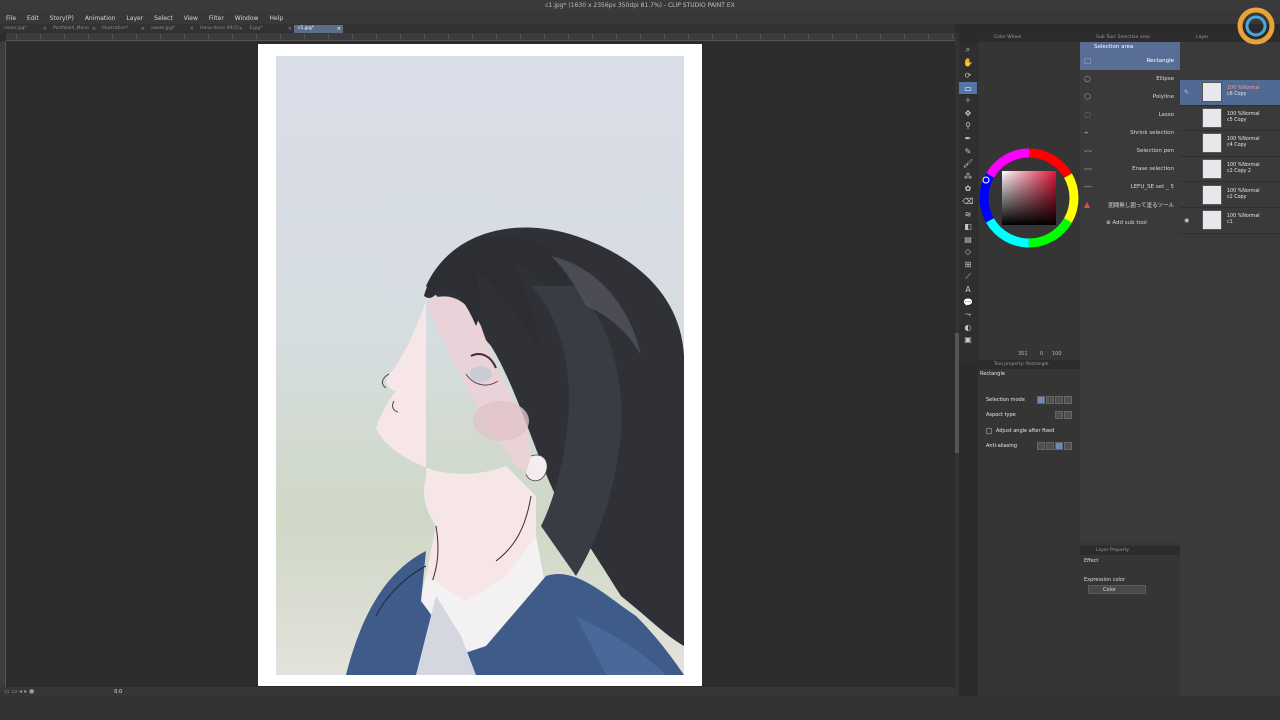 Image resolution: width=1280 pixels, height=720 pixels. Describe the element at coordinates (968, 314) in the screenshot. I see `correct-line-icon: ⤳` at that location.